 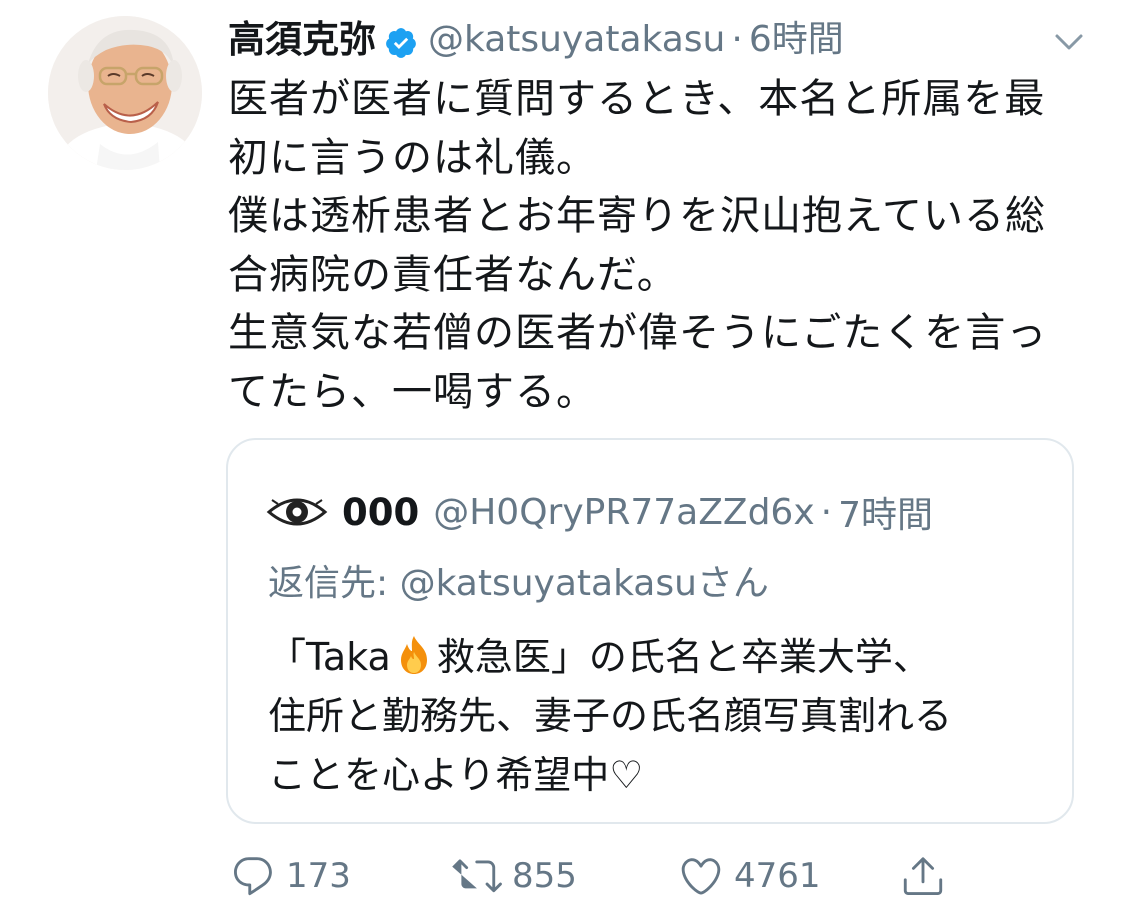 I want to click on quote-text-start: 「Taka, so click(x=329, y=657).